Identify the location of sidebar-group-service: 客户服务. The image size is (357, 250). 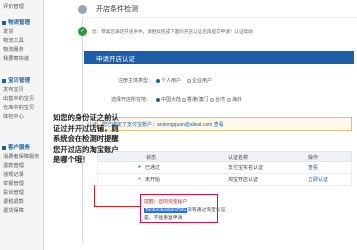
(16, 147).